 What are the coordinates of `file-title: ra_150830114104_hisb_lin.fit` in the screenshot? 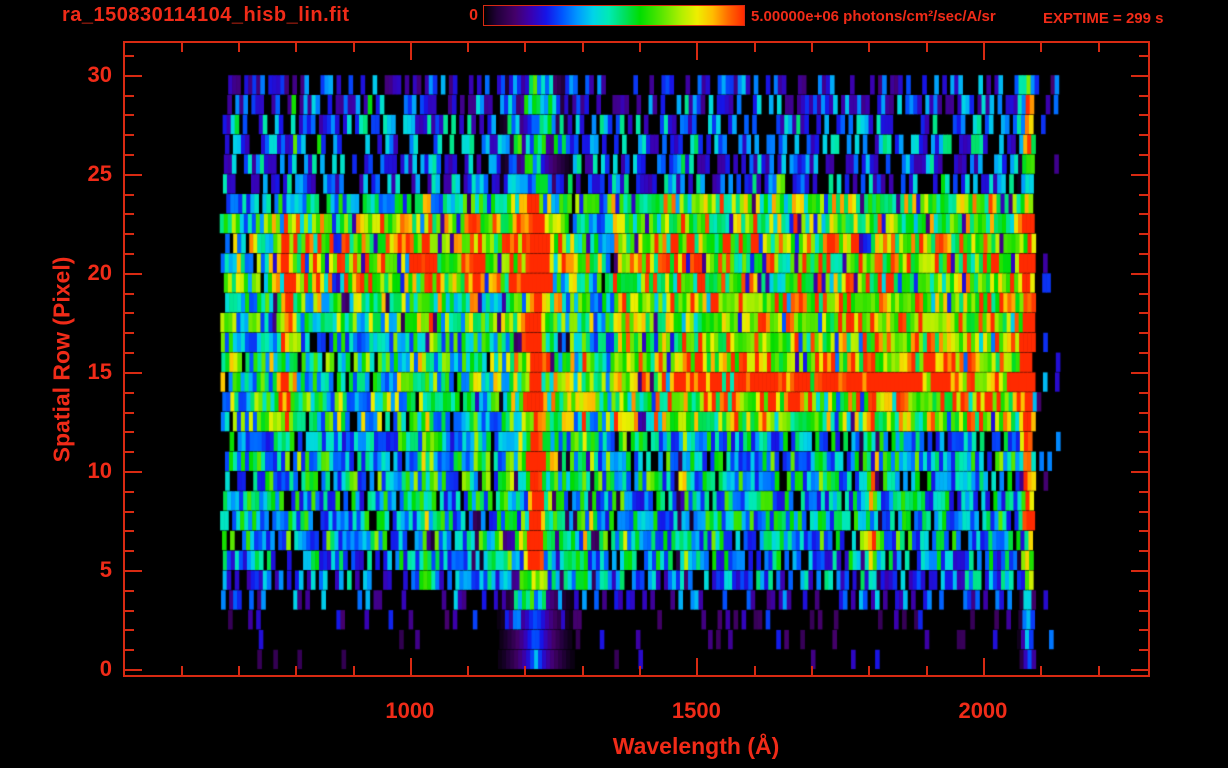 It's located at (206, 15).